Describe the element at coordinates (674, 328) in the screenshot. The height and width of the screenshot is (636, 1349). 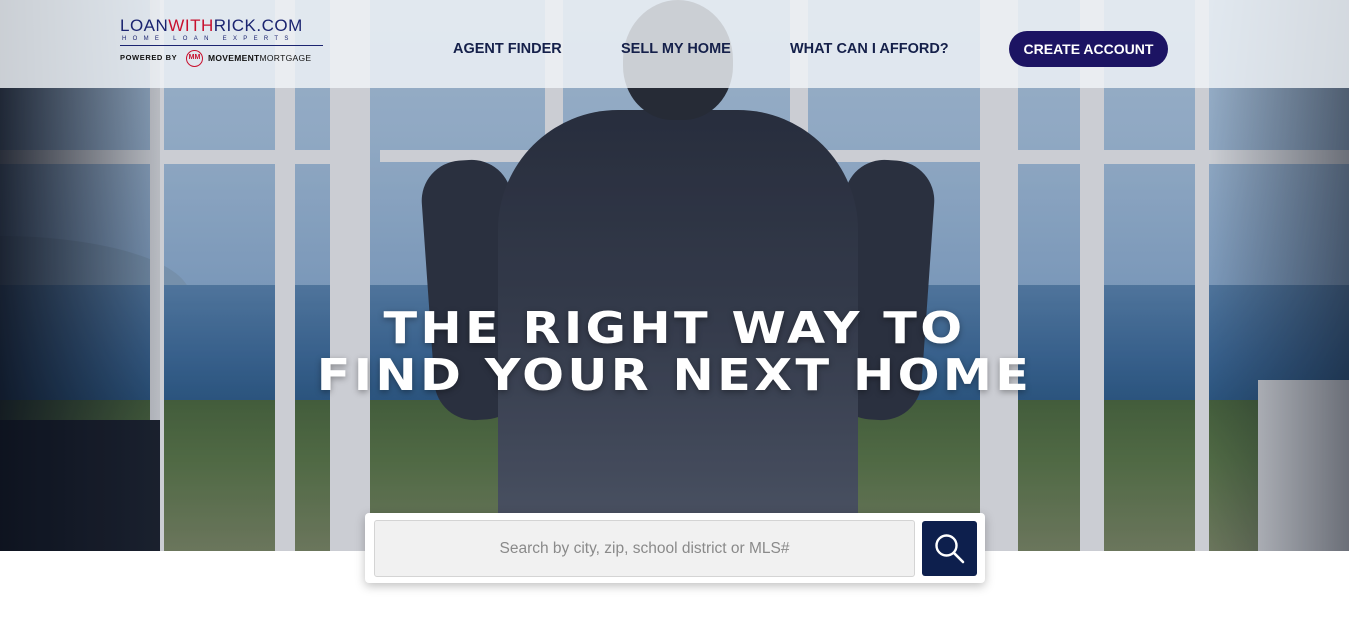
I see `hero-headline-line1: THE RIGHT WAY TO` at that location.